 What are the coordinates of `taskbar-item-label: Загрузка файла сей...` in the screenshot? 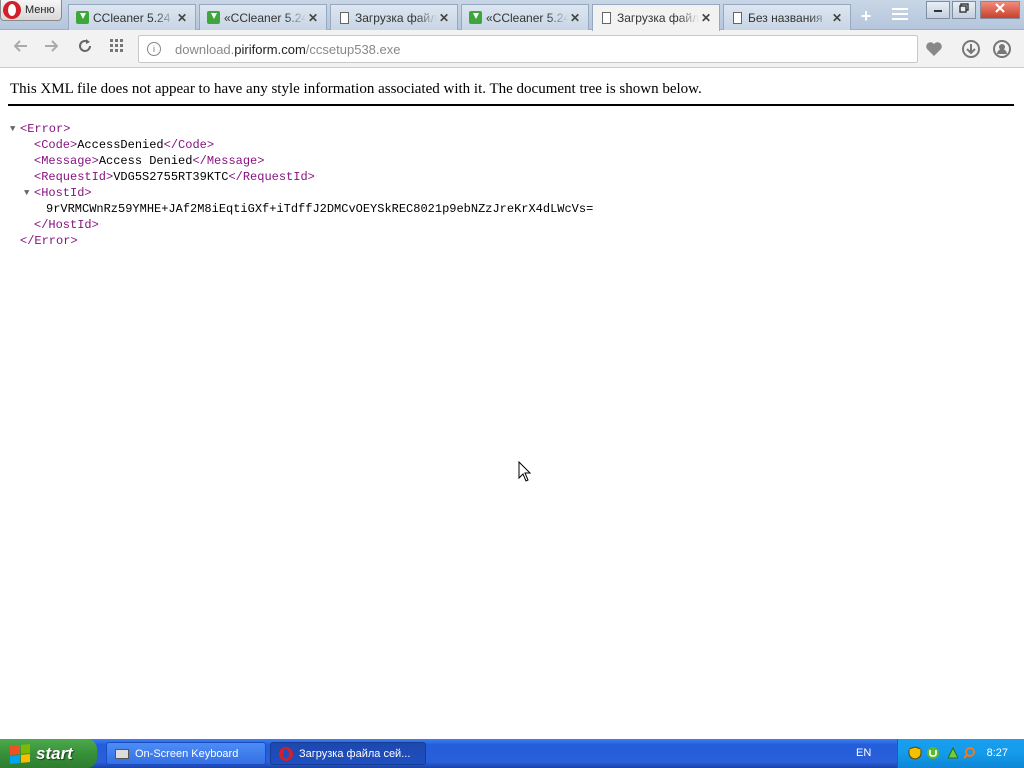 It's located at (355, 753).